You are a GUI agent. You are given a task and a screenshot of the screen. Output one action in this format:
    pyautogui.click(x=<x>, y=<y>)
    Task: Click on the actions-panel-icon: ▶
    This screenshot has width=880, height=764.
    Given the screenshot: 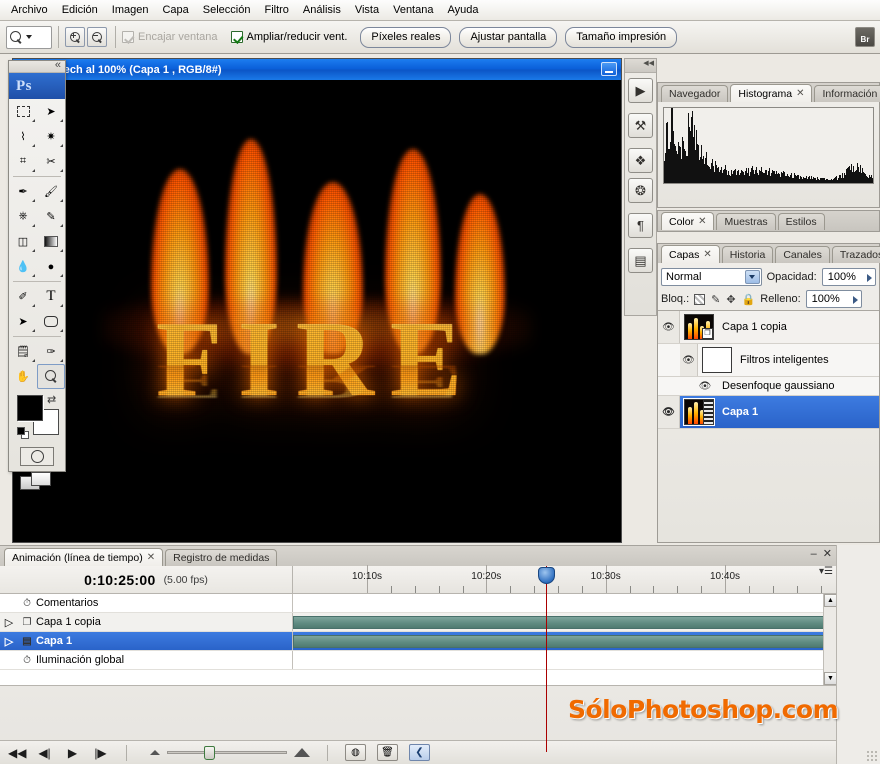 What is the action you would take?
    pyautogui.click(x=640, y=90)
    